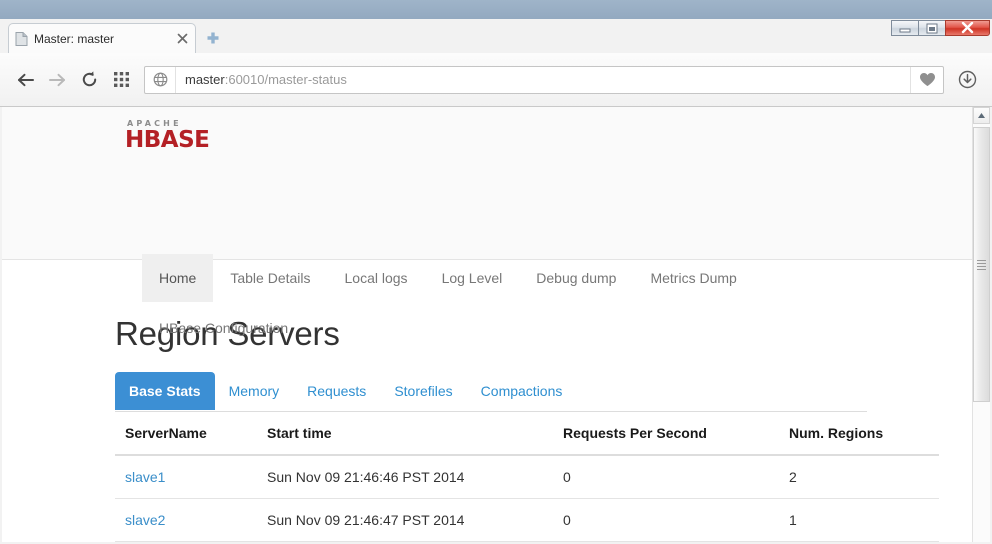 The image size is (992, 544). Describe the element at coordinates (254, 391) in the screenshot. I see `tab-memory: Memory` at that location.